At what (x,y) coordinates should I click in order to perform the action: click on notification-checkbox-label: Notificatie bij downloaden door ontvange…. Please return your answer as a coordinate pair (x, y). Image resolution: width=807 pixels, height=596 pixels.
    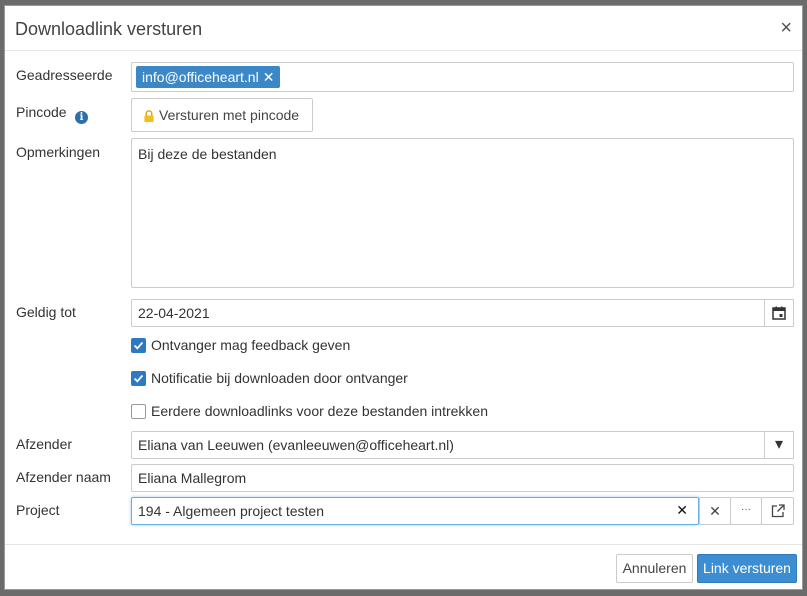
    Looking at the image, I should click on (279, 378).